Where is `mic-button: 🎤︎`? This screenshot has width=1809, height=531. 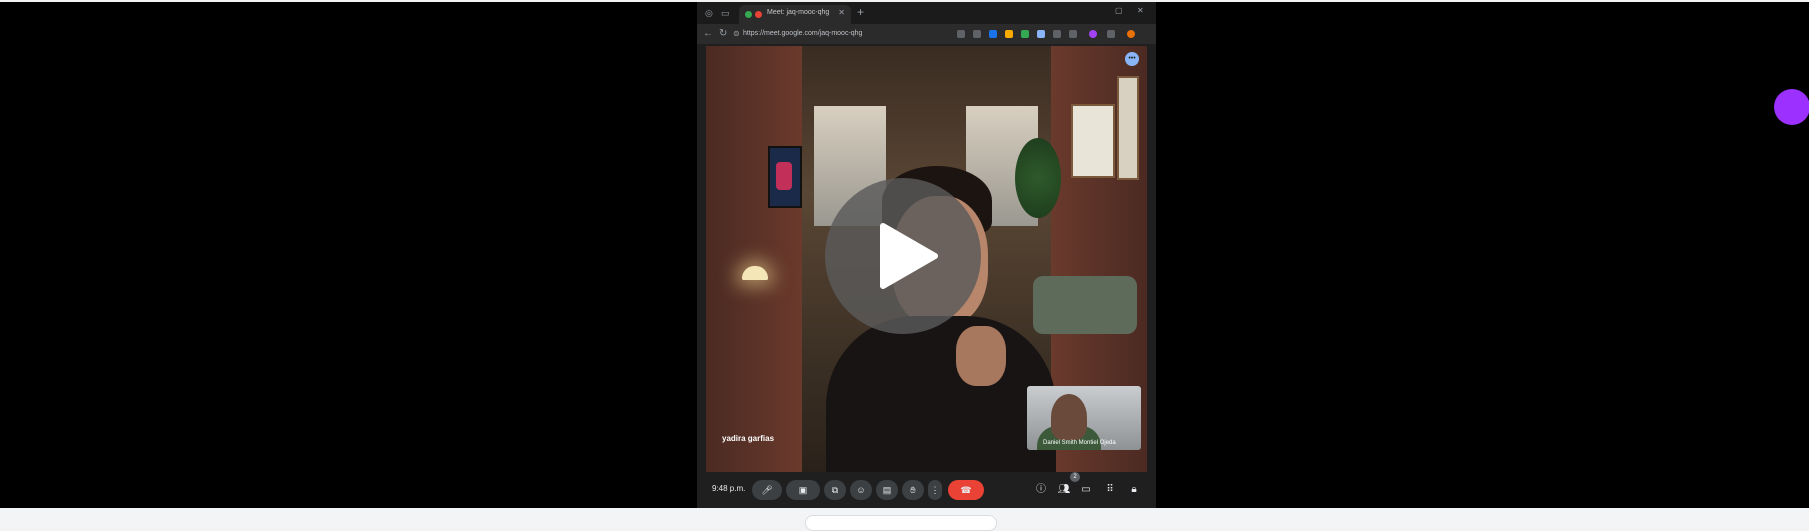
mic-button: 🎤︎ is located at coordinates (767, 490).